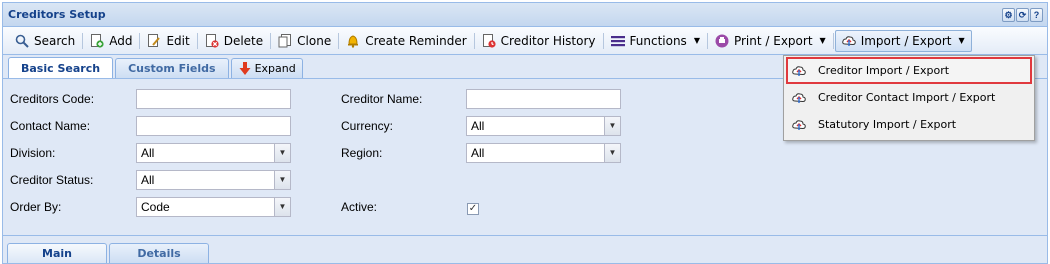 The height and width of the screenshot is (264, 1050). What do you see at coordinates (473, 209) in the screenshot?
I see `active-checkbox: ✓` at bounding box center [473, 209].